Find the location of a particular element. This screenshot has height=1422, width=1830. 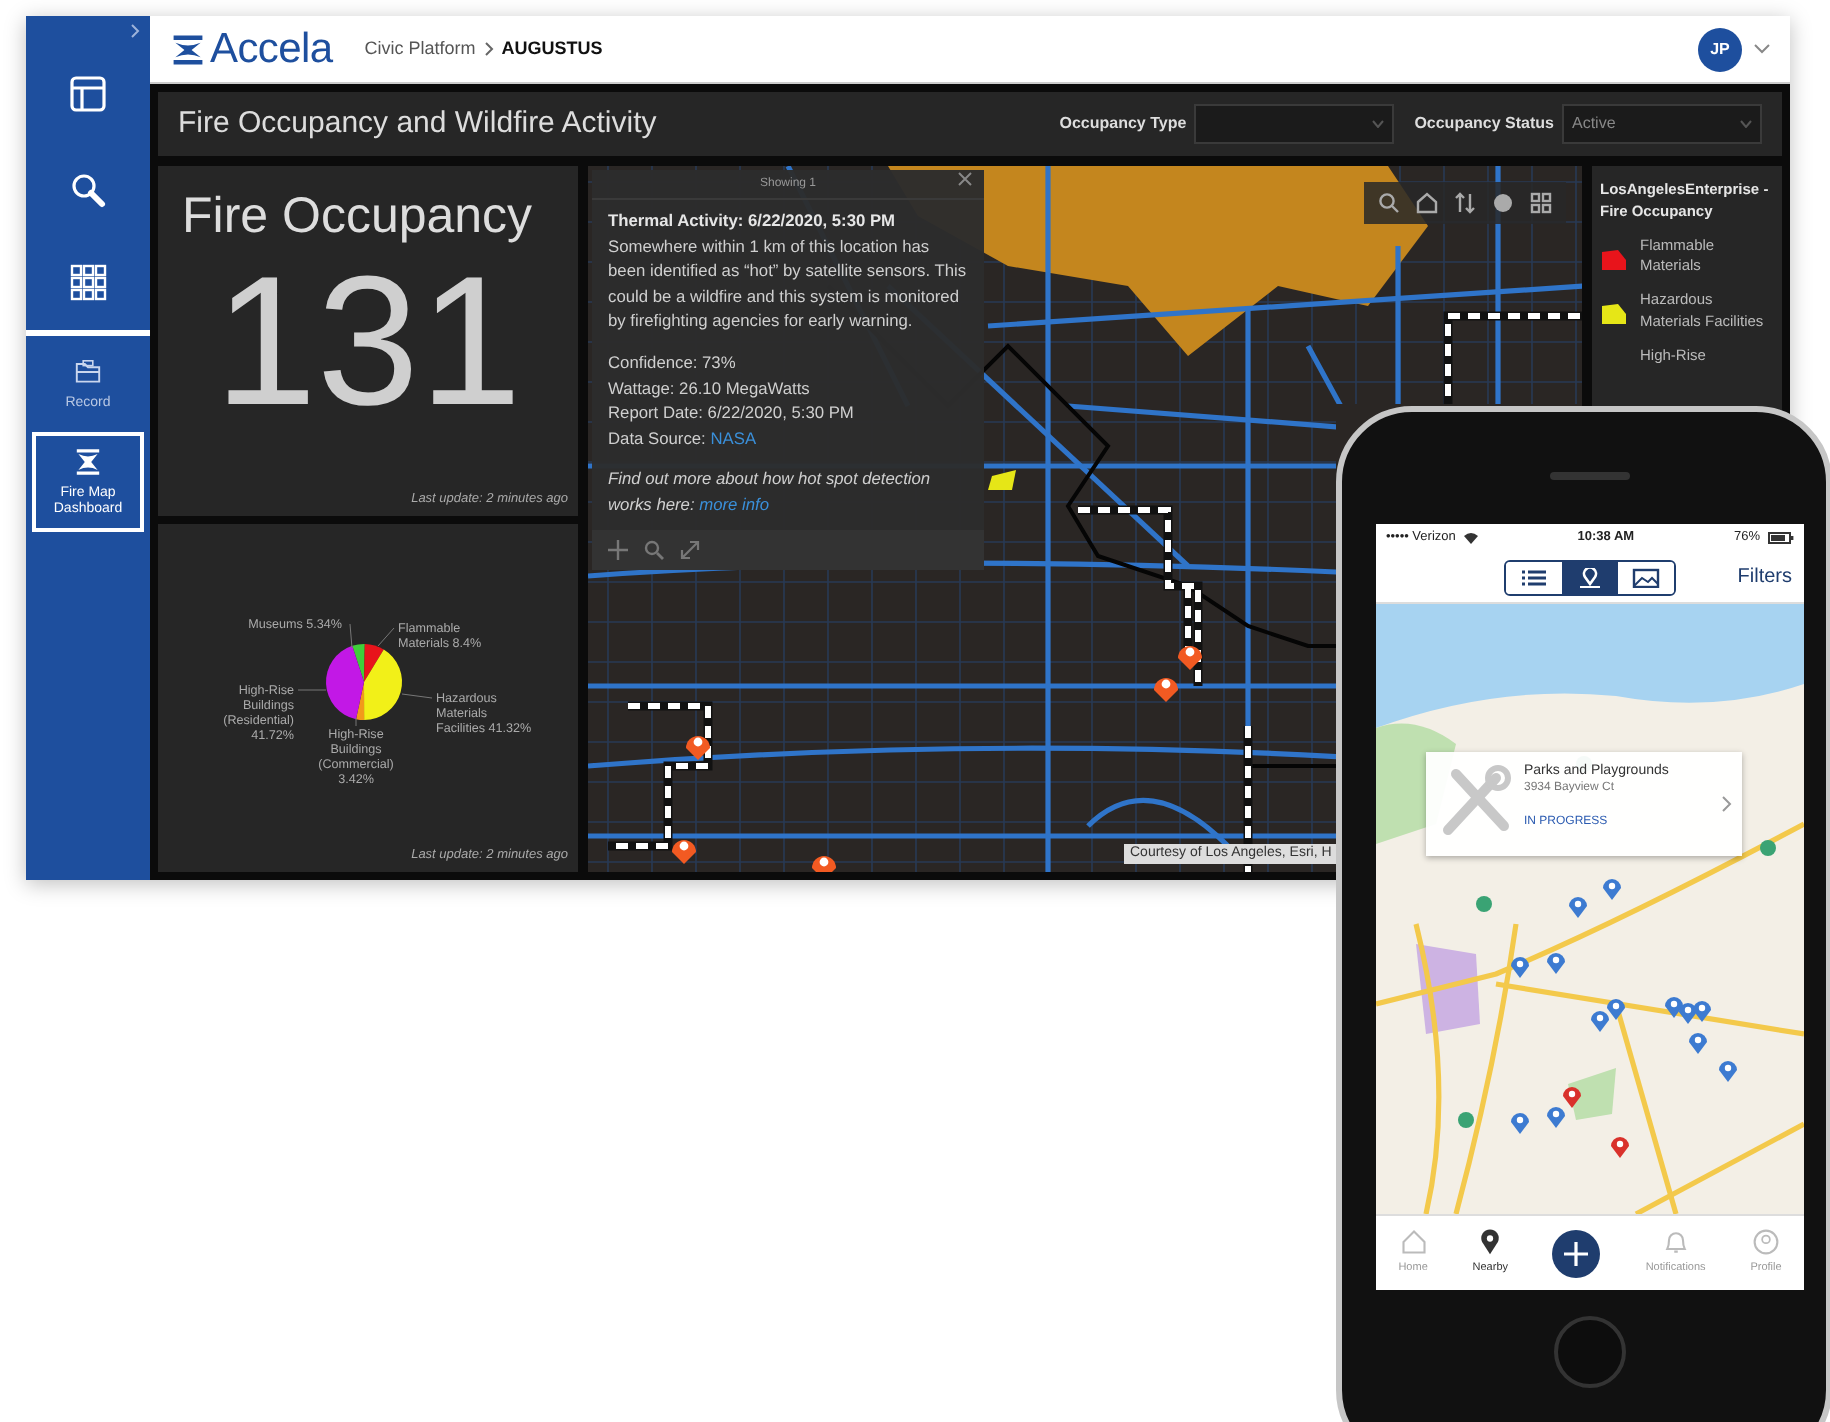

grid-icon is located at coordinates (1541, 203).